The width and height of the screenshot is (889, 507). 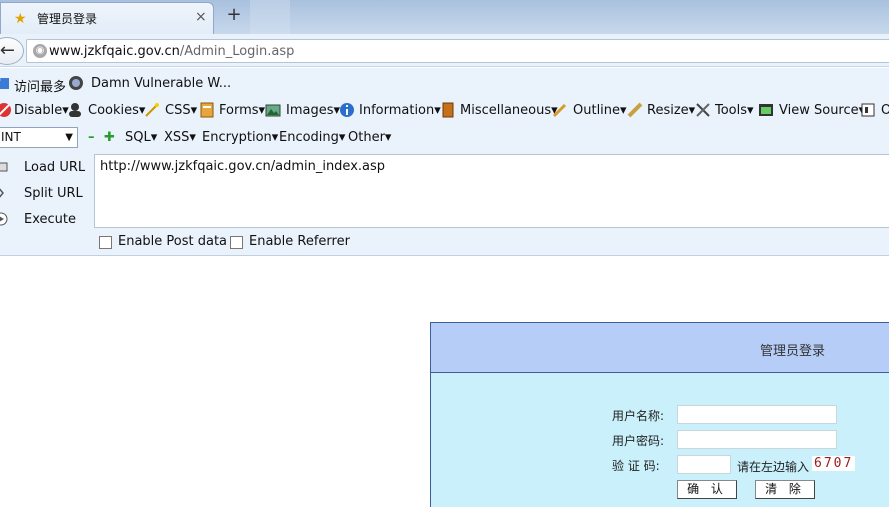 What do you see at coordinates (237, 51) in the screenshot?
I see `url-path: /Admin_Login.asp` at bounding box center [237, 51].